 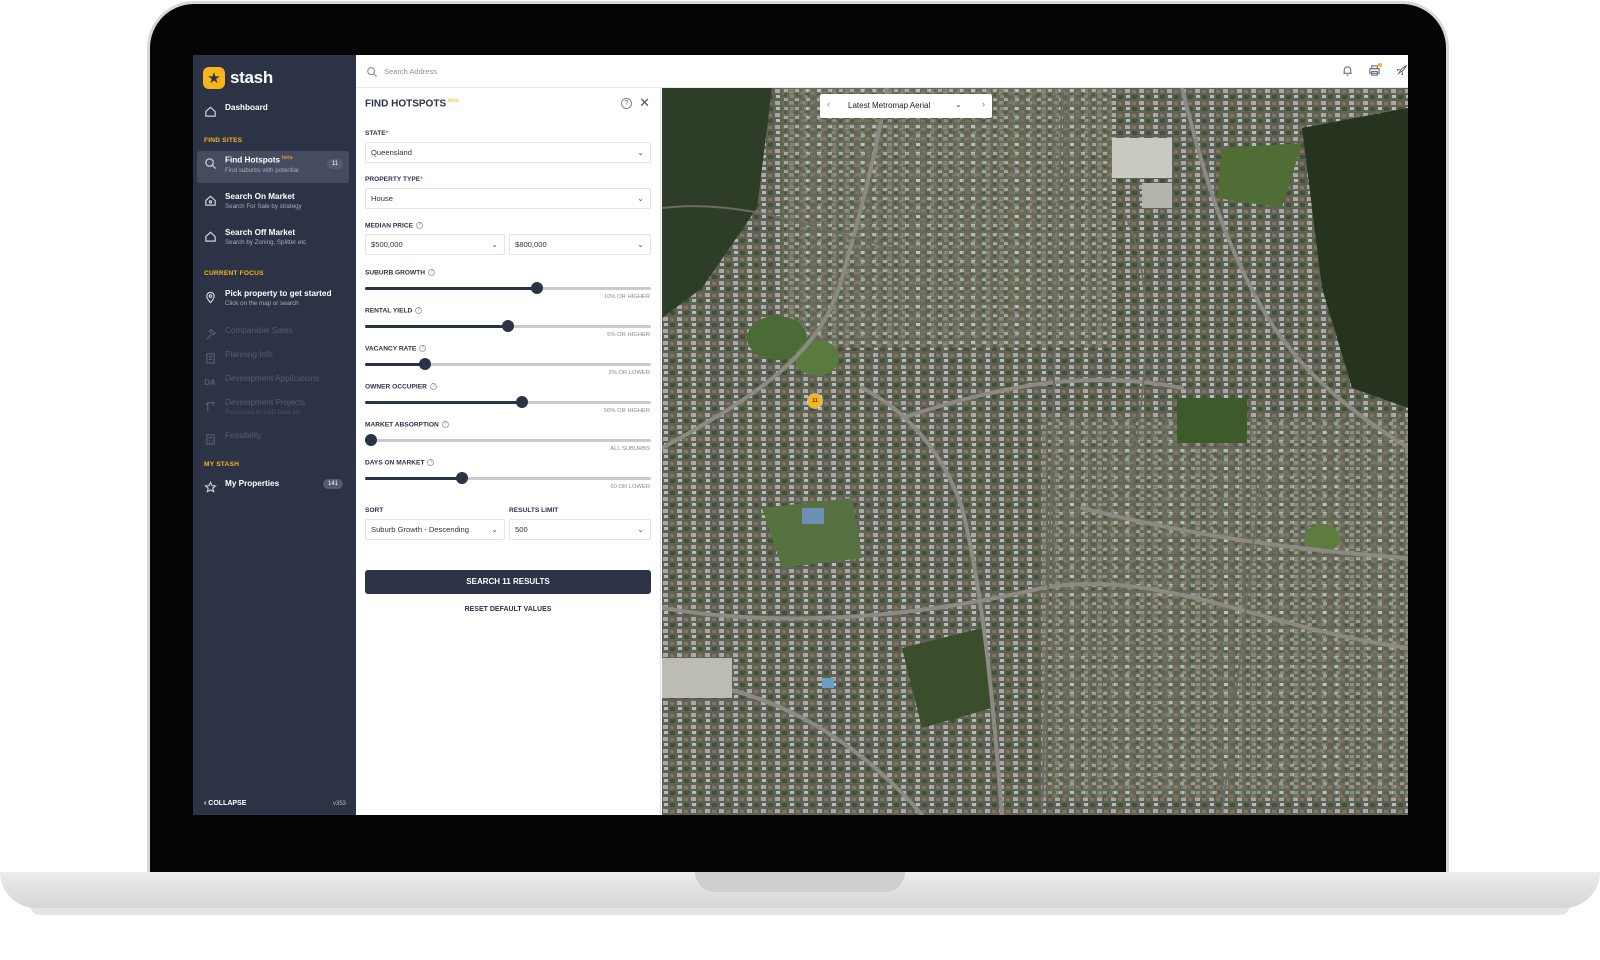 I want to click on home-icon, so click(x=210, y=111).